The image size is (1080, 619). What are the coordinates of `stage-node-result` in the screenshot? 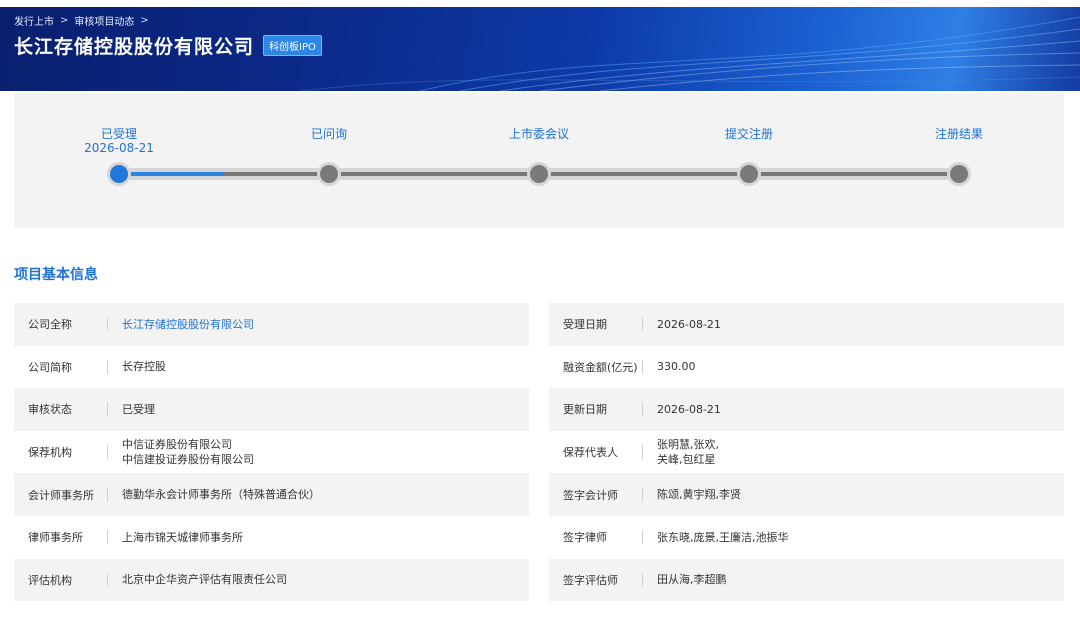 It's located at (959, 174).